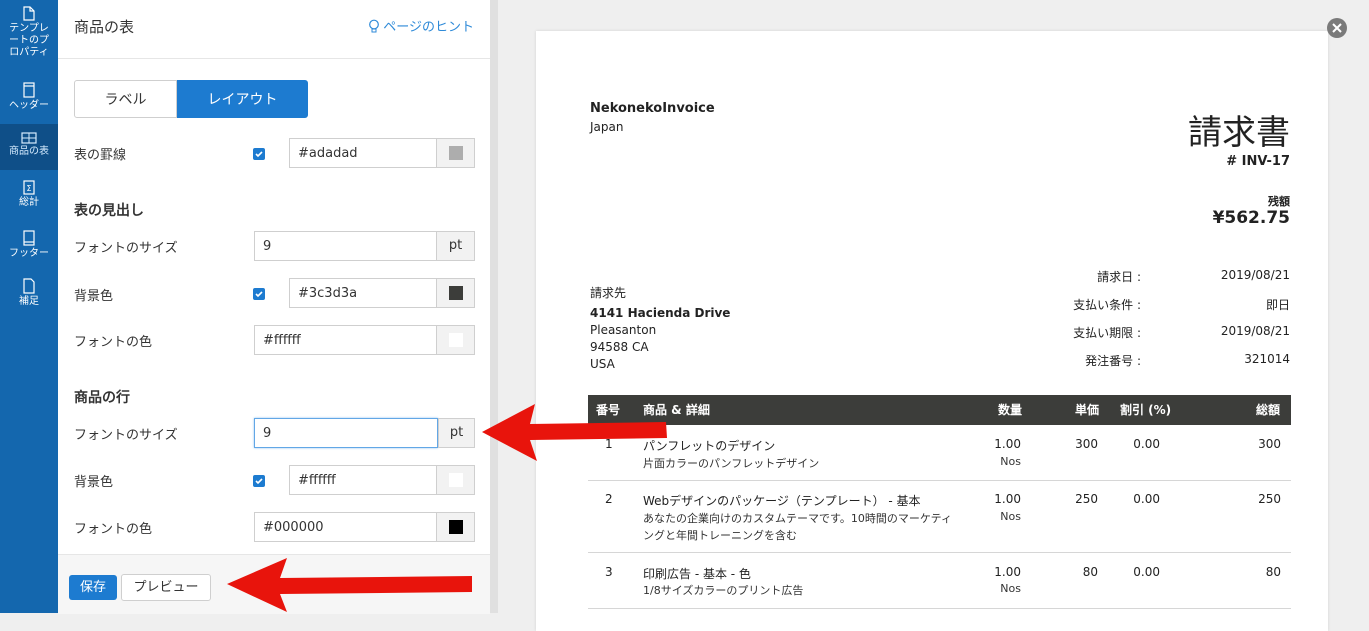 This screenshot has height=631, width=1369. I want to click on row-bg-checkbox, so click(259, 481).